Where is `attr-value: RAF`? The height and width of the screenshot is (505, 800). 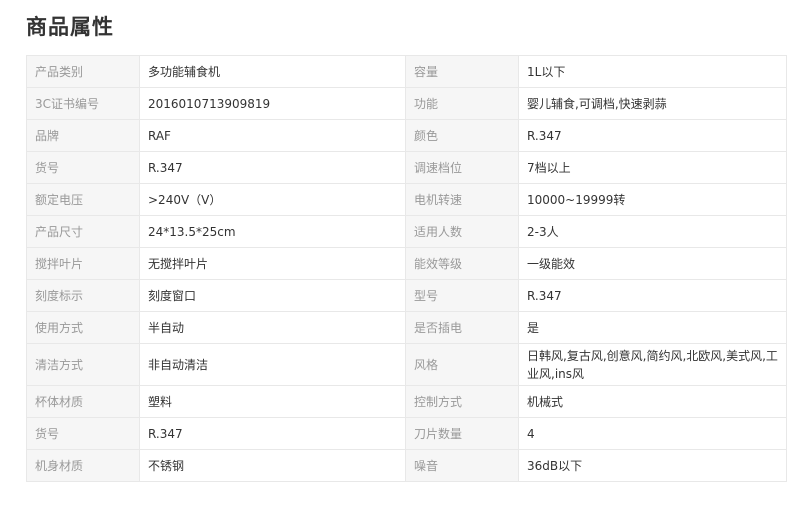
attr-value: RAF is located at coordinates (272, 135).